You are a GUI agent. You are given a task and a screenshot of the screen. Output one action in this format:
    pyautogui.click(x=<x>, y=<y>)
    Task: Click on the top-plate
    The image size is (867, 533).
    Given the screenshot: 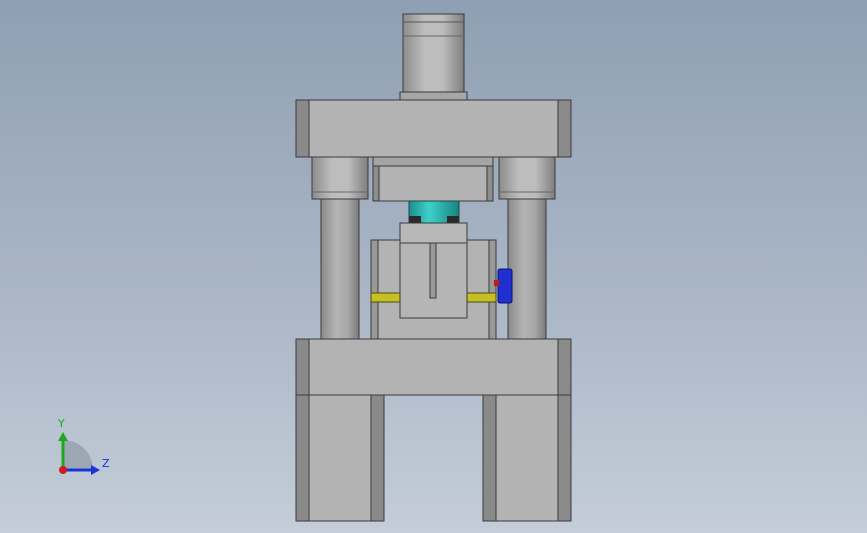 What is the action you would take?
    pyautogui.click(x=433, y=128)
    